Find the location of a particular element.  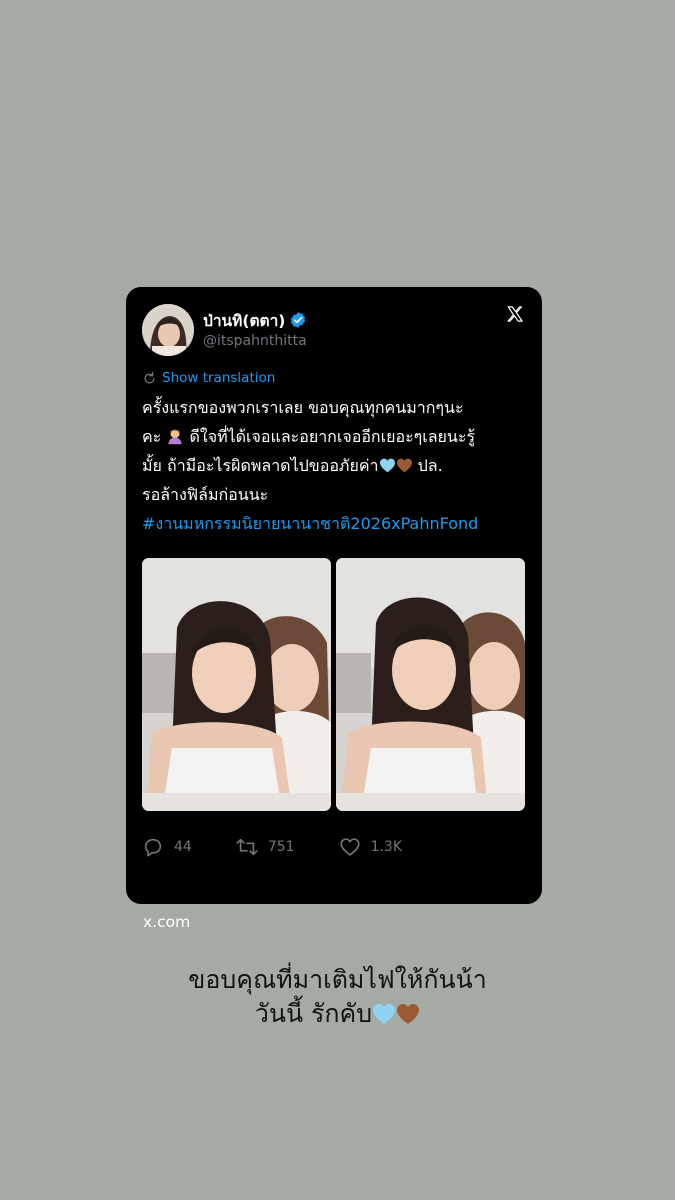

like-button: 1.3K is located at coordinates (370, 847).